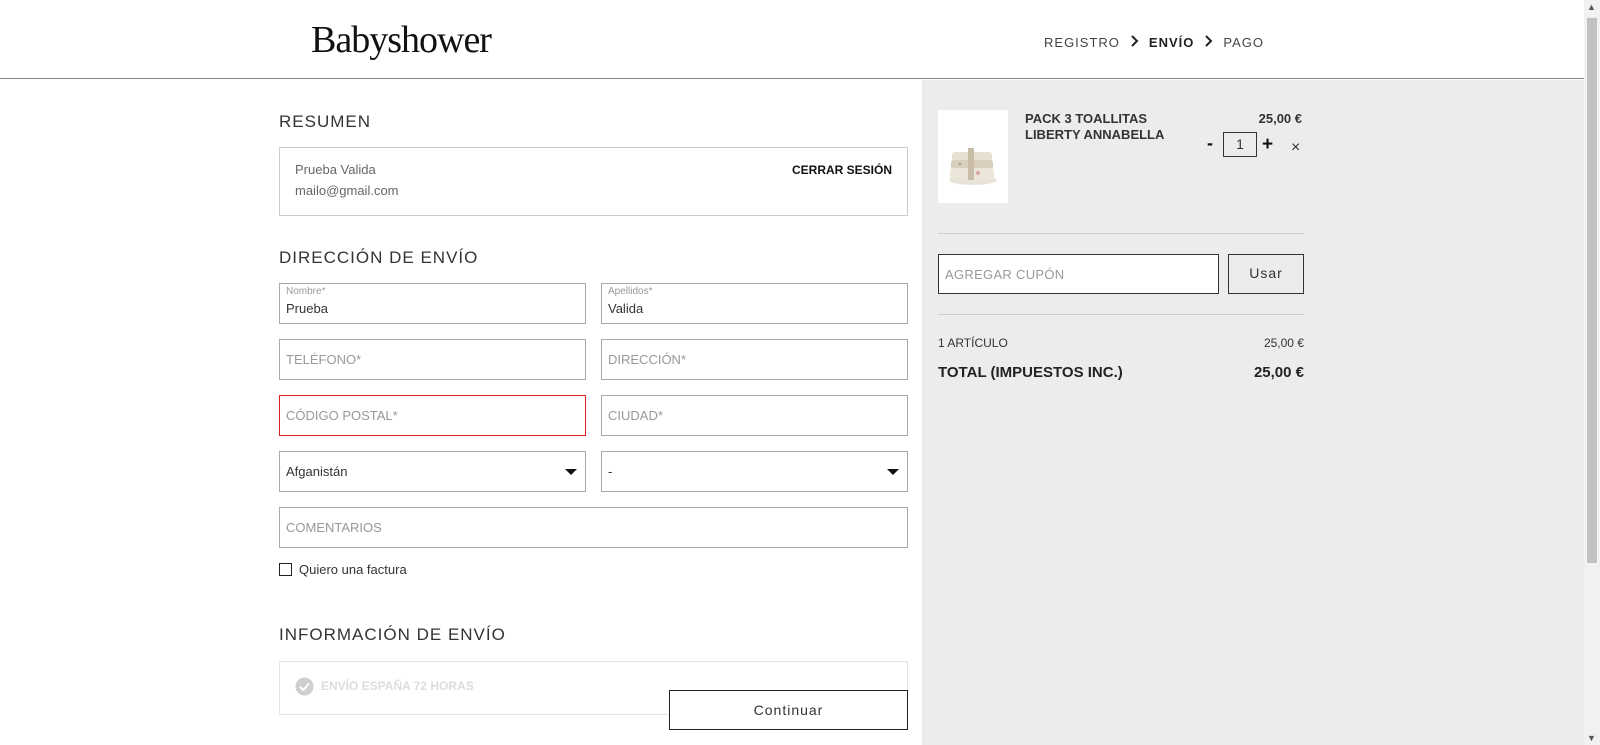  Describe the element at coordinates (1005, 274) in the screenshot. I see `coupon-placeholder: AGREGAR CUPÓN` at that location.